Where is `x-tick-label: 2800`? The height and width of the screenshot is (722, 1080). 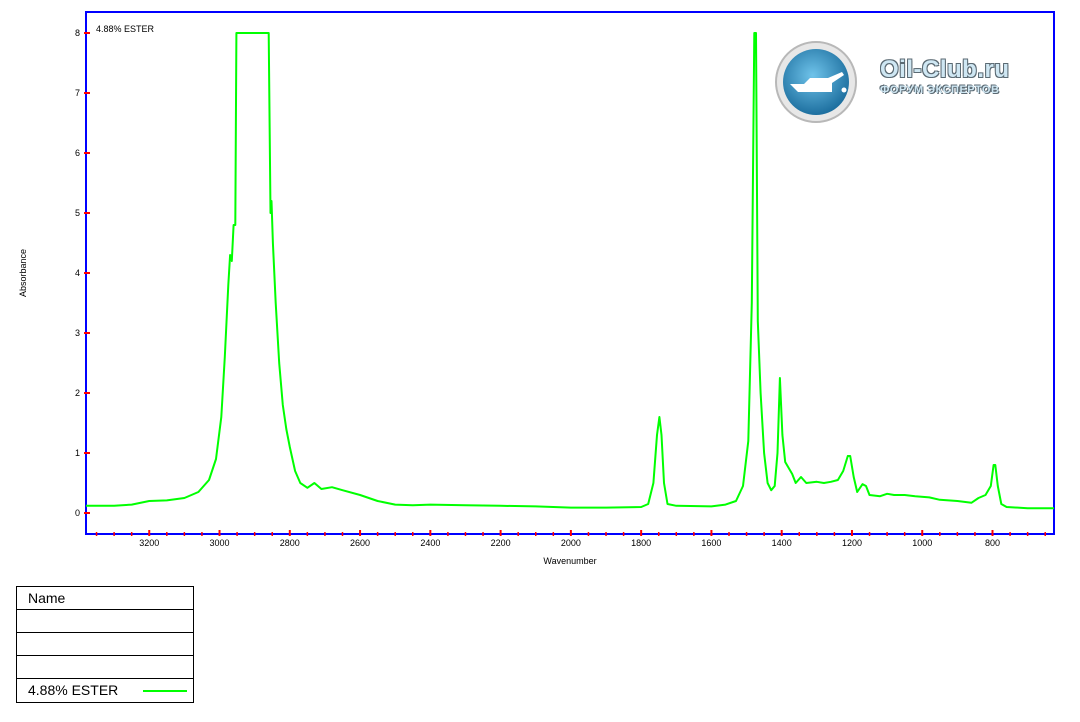 x-tick-label: 2800 is located at coordinates (290, 543).